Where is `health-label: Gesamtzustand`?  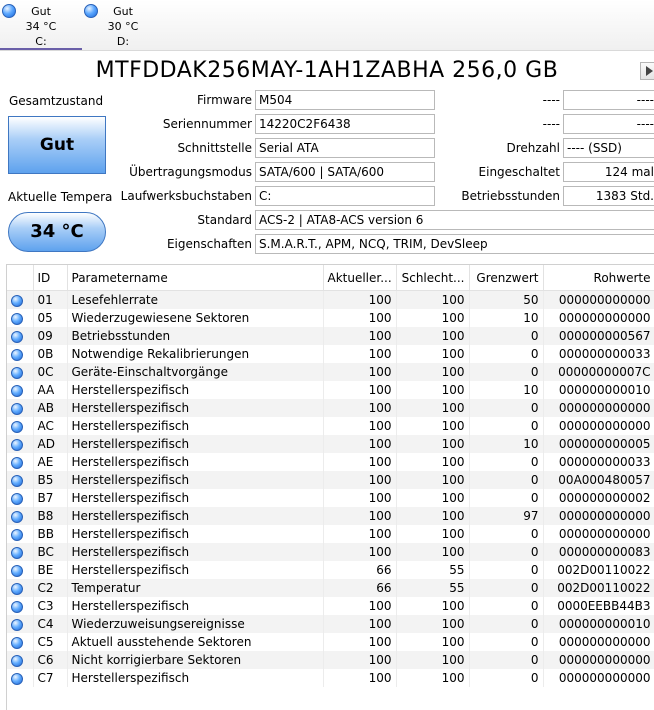 health-label: Gesamtzustand is located at coordinates (56, 101).